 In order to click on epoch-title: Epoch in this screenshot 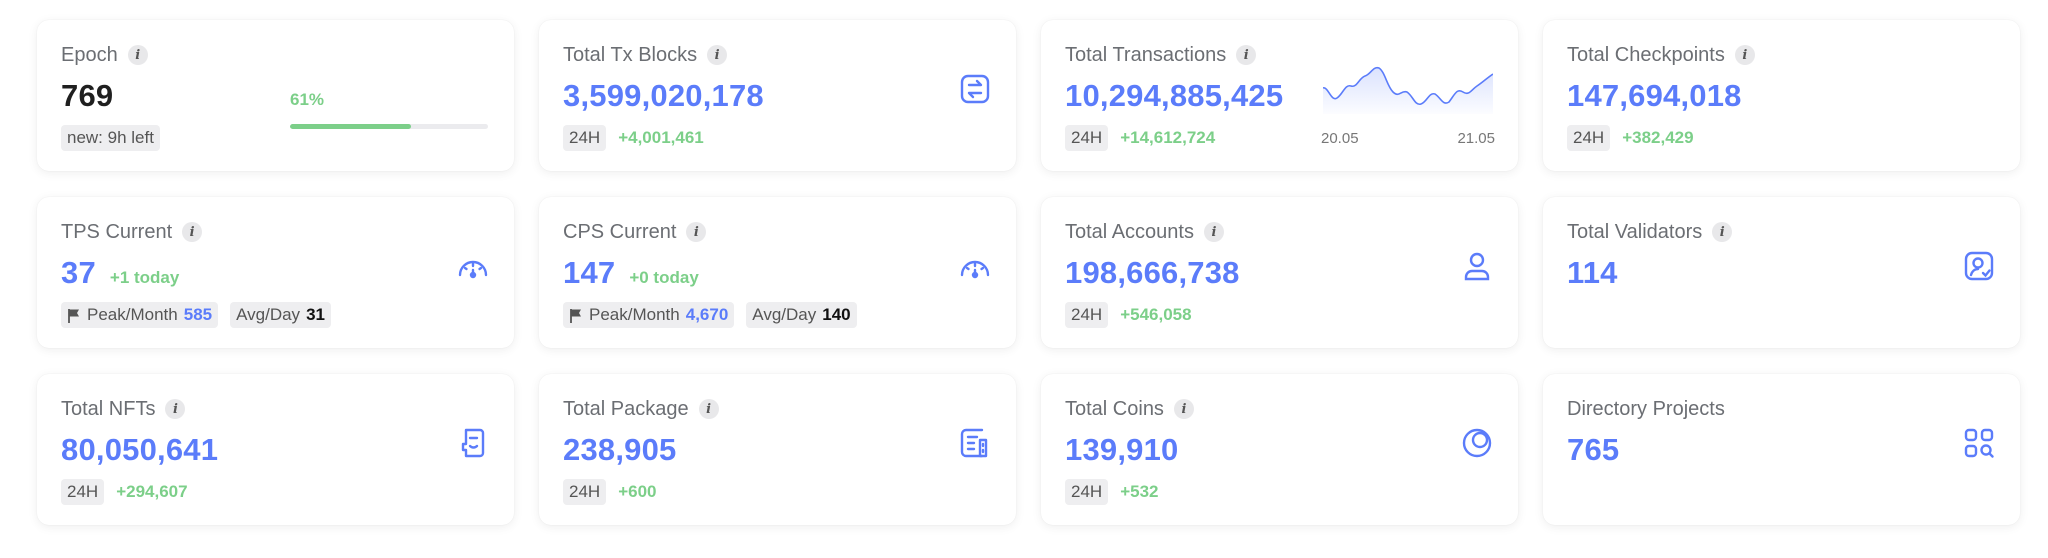, I will do `click(89, 54)`.